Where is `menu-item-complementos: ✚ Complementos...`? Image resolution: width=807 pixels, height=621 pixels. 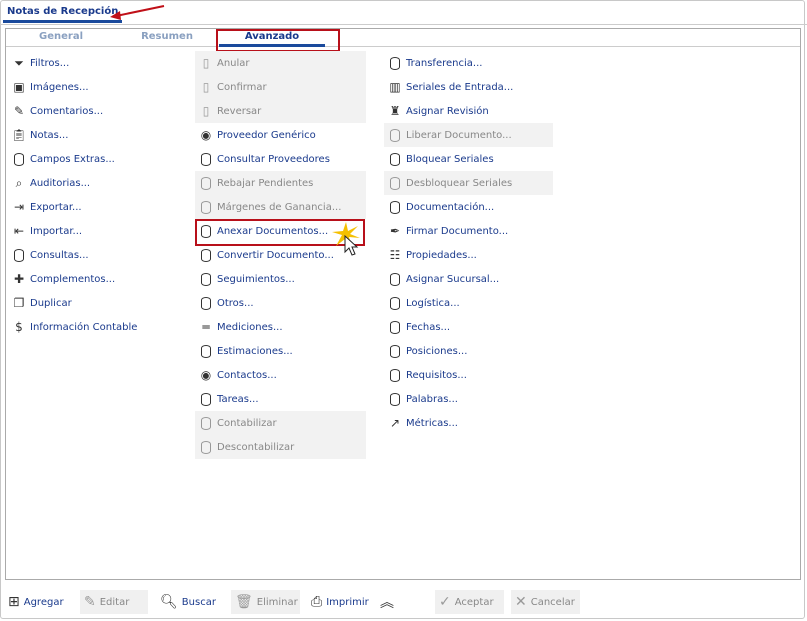 menu-item-complementos: ✚ Complementos... is located at coordinates (95, 279).